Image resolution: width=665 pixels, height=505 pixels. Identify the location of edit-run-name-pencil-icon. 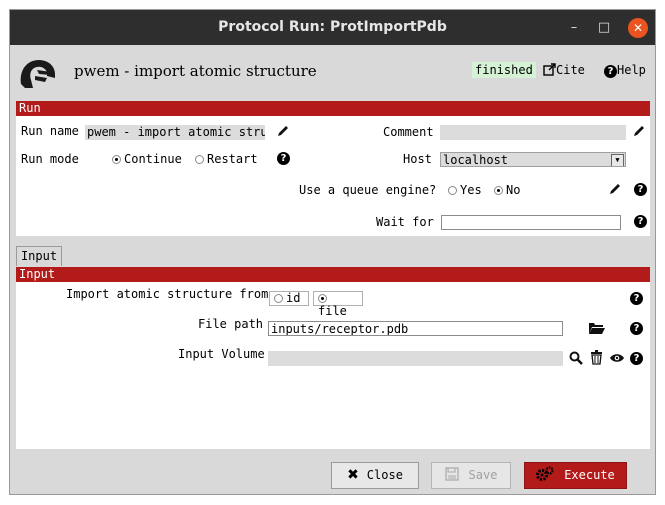
(283, 132).